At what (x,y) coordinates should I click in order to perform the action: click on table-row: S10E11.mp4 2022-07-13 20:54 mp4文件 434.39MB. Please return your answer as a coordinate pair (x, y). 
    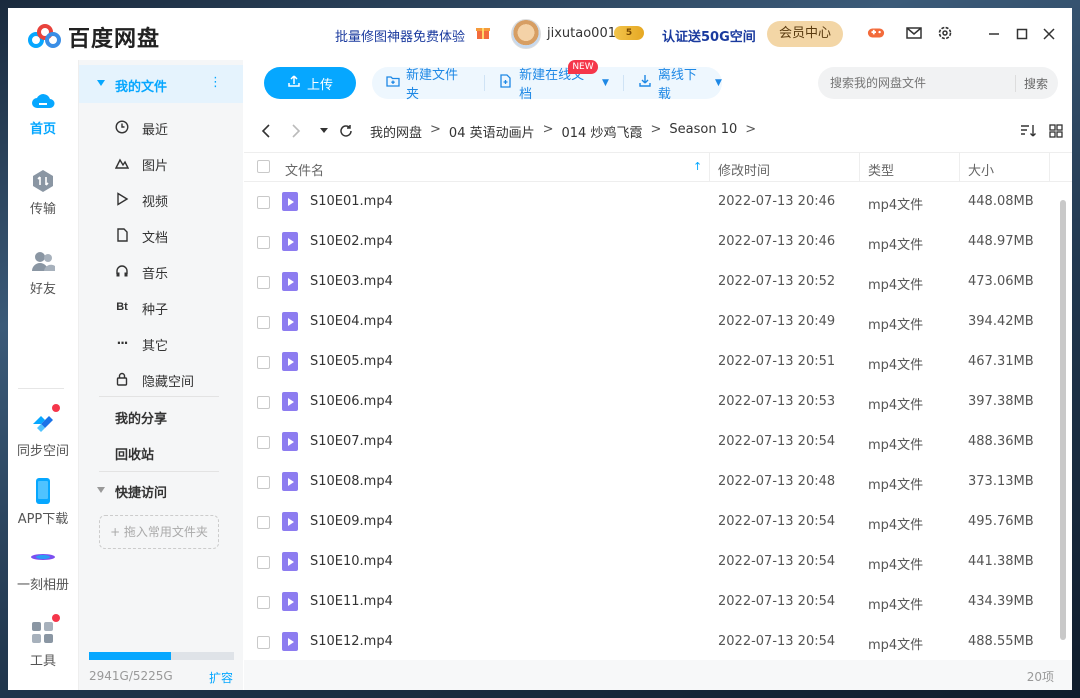
    Looking at the image, I should click on (650, 602).